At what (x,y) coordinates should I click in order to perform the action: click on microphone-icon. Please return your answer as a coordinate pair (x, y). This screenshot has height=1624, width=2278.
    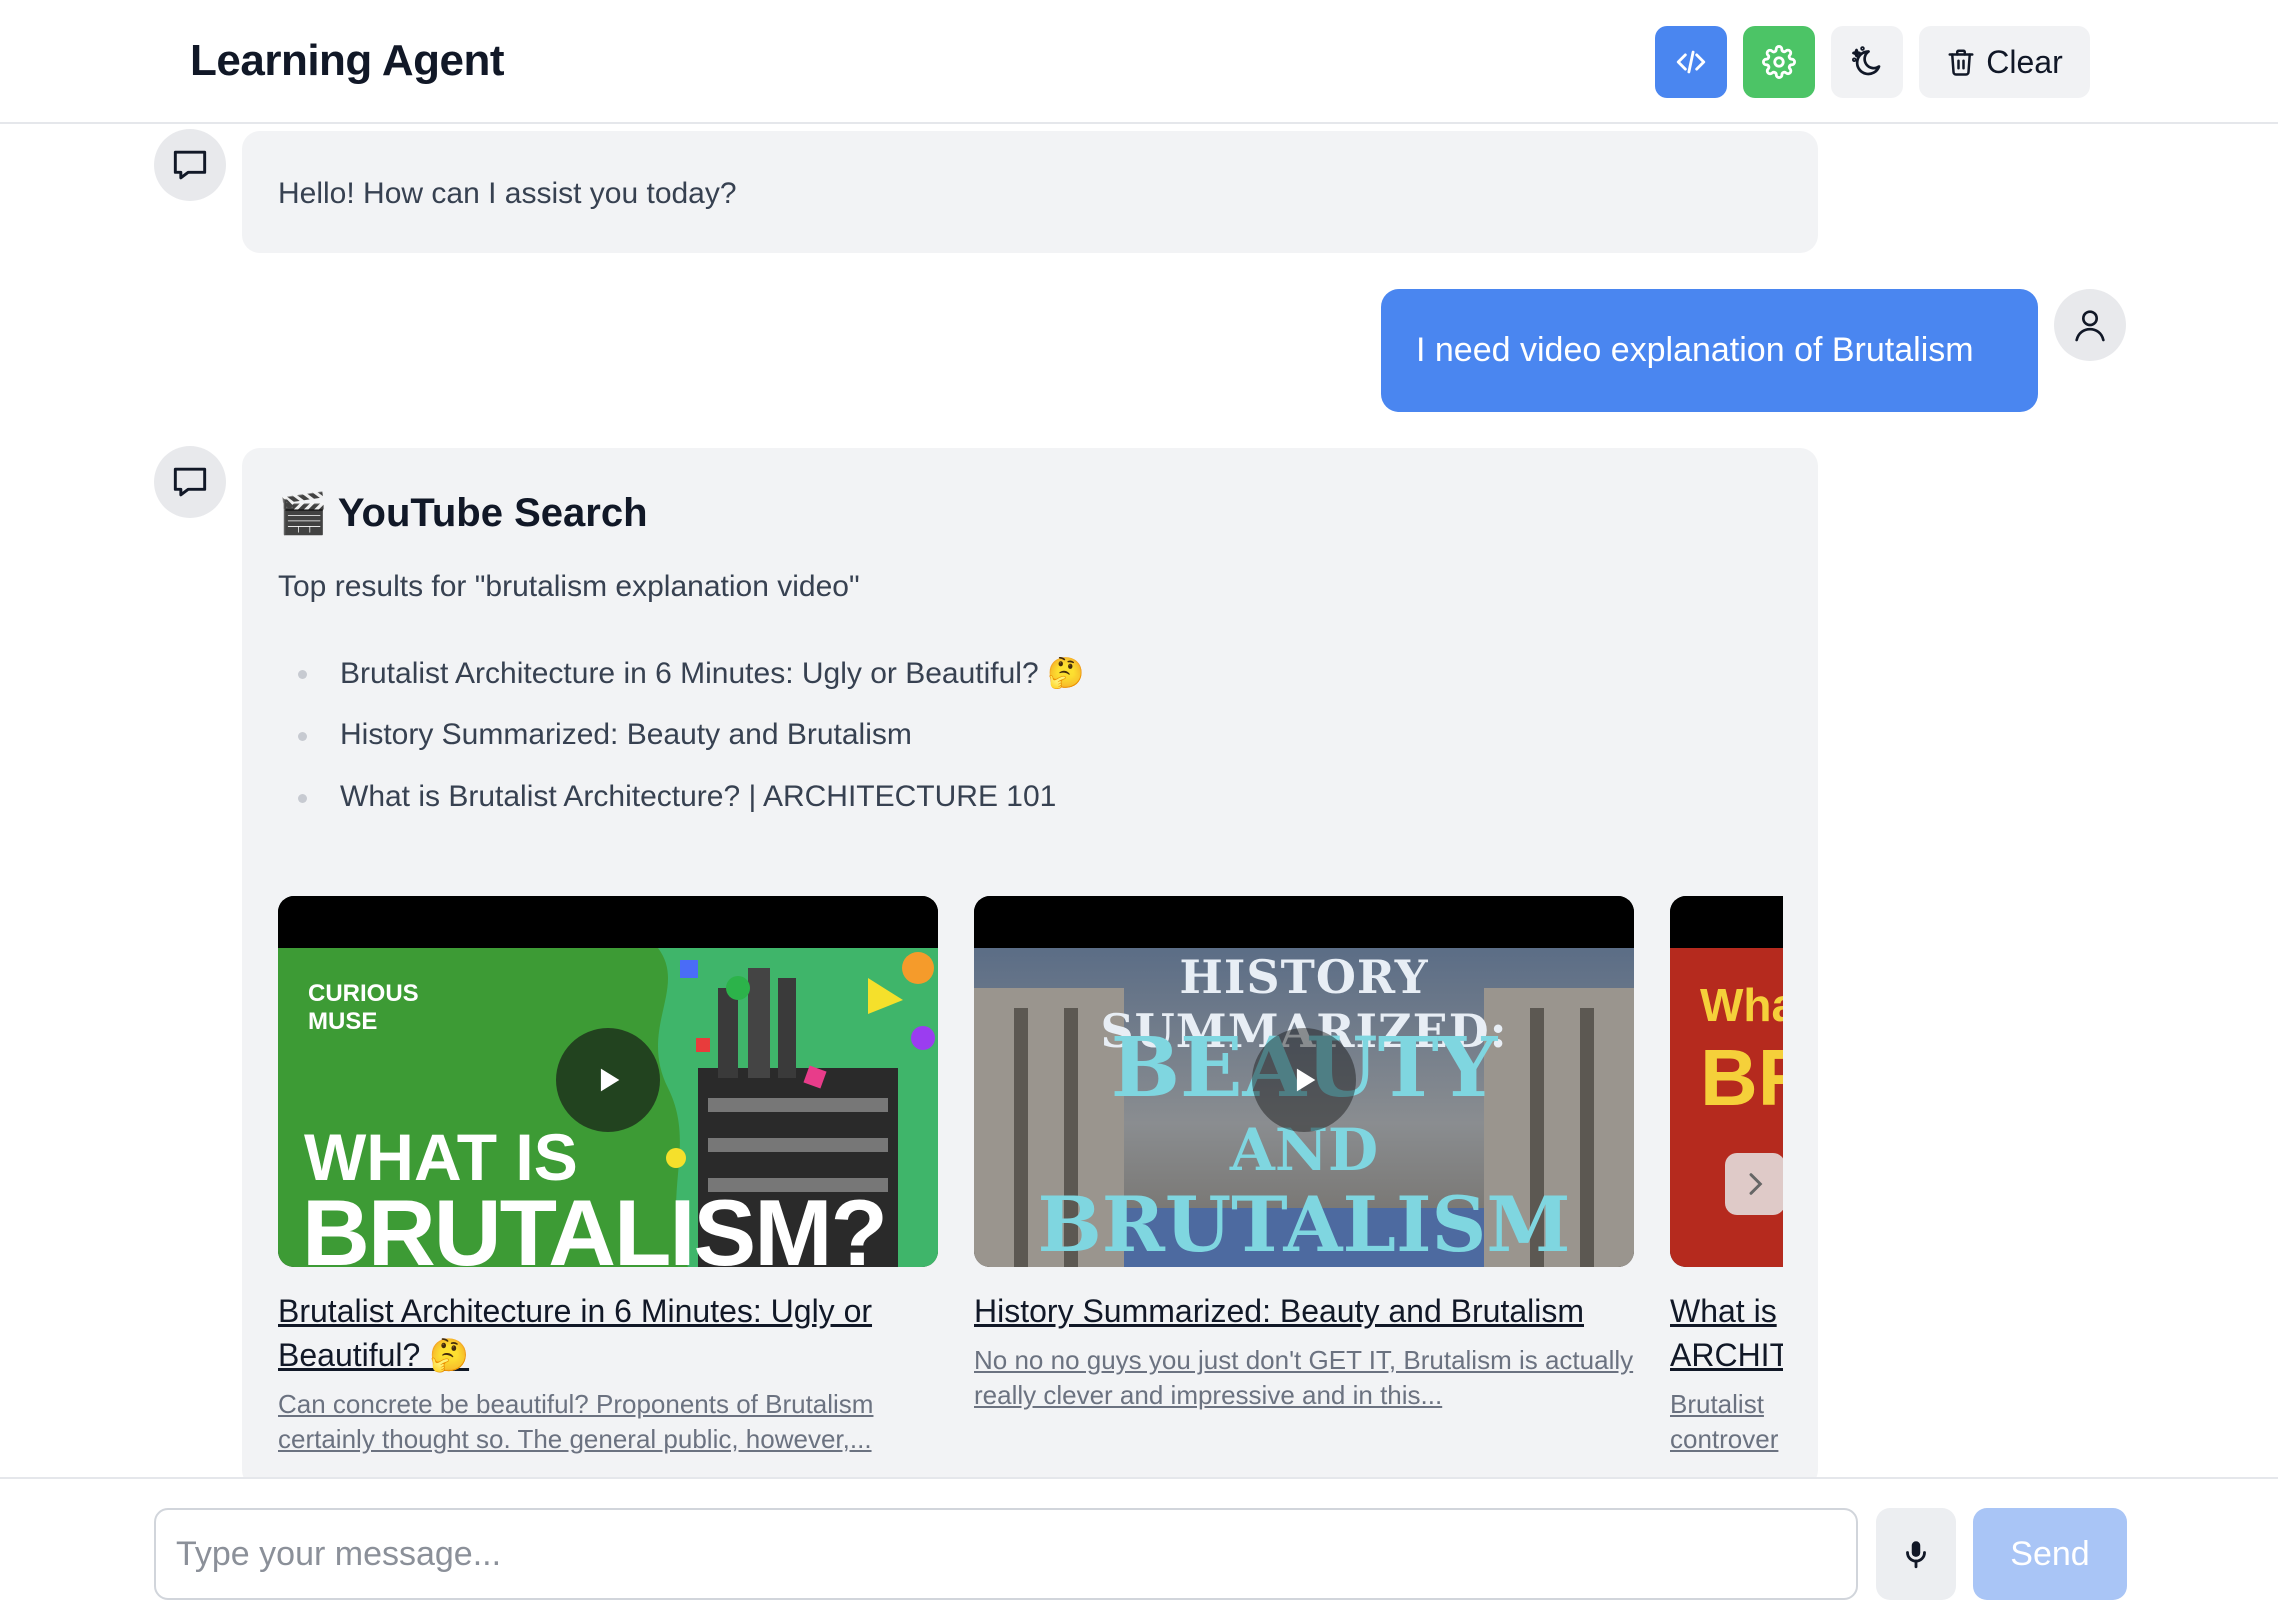
    Looking at the image, I should click on (1916, 1555).